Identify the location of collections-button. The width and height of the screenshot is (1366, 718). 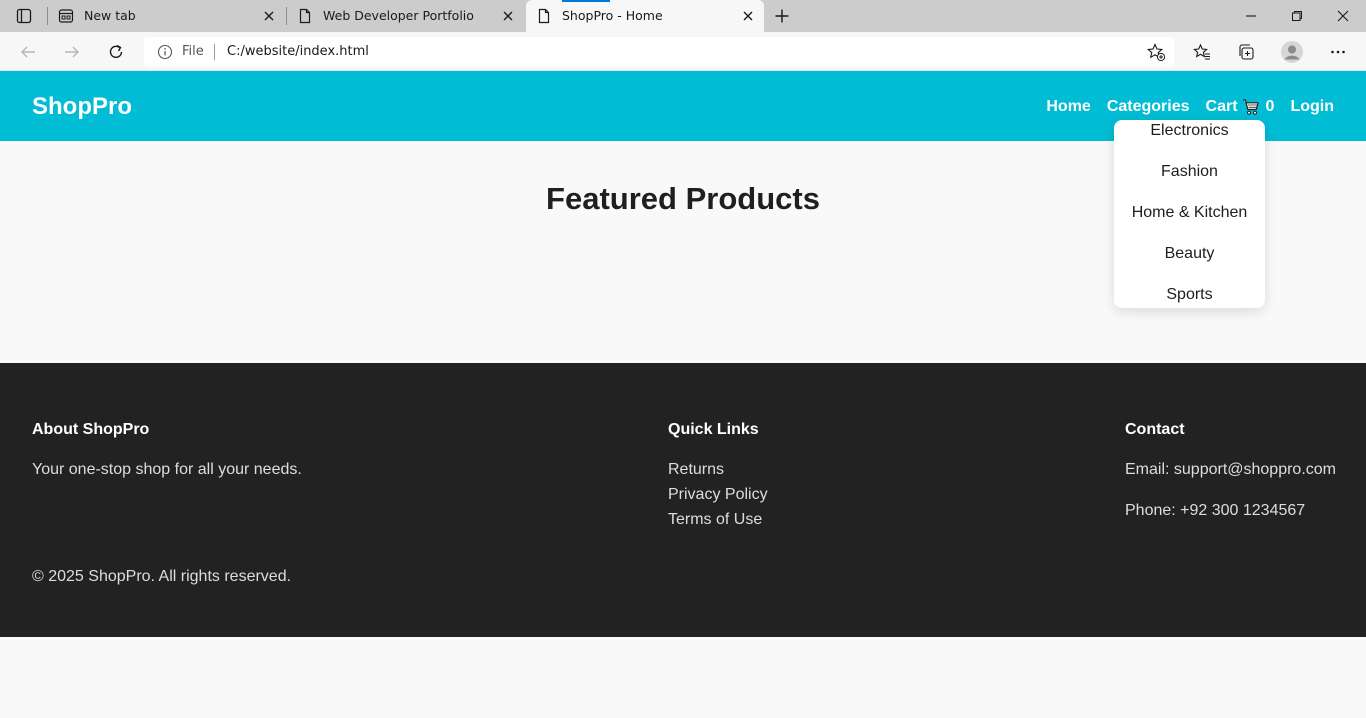
(1246, 52).